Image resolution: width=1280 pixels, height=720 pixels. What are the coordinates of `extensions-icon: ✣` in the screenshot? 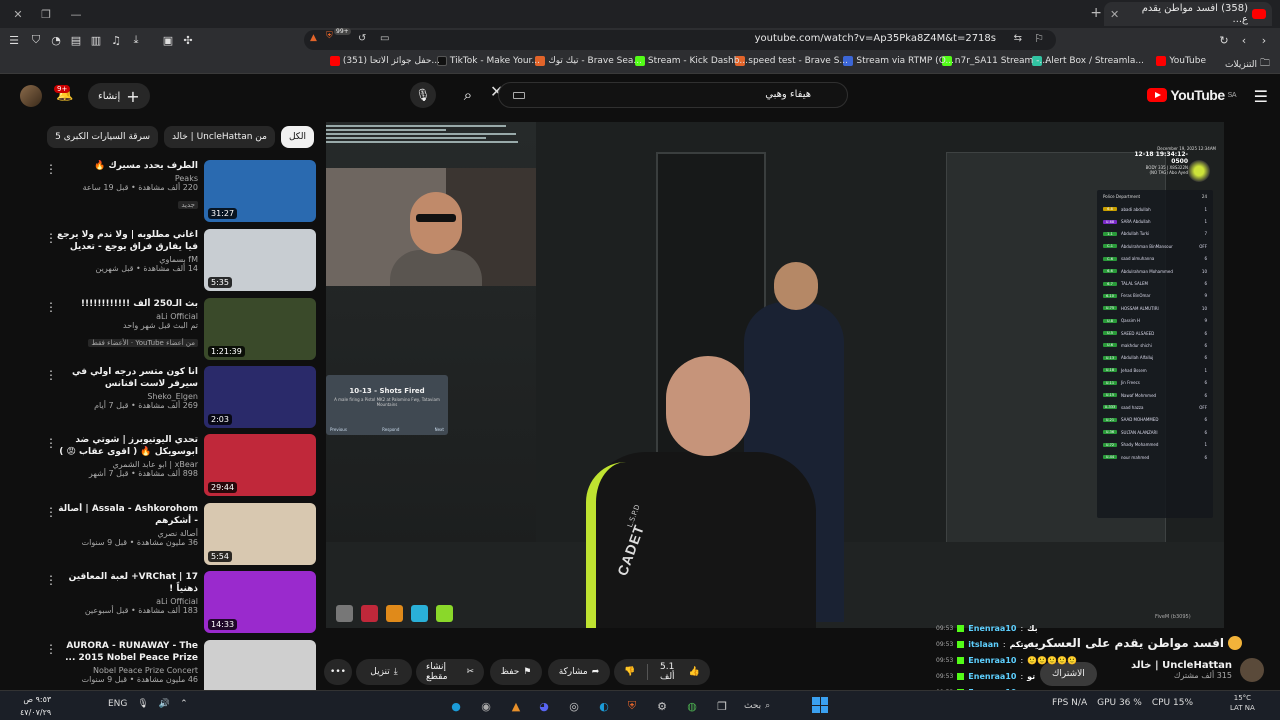 It's located at (188, 40).